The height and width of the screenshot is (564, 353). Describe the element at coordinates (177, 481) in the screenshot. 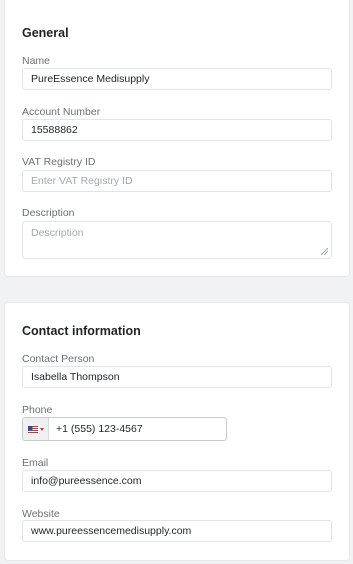

I see `email-field: info@pureessence.com` at that location.